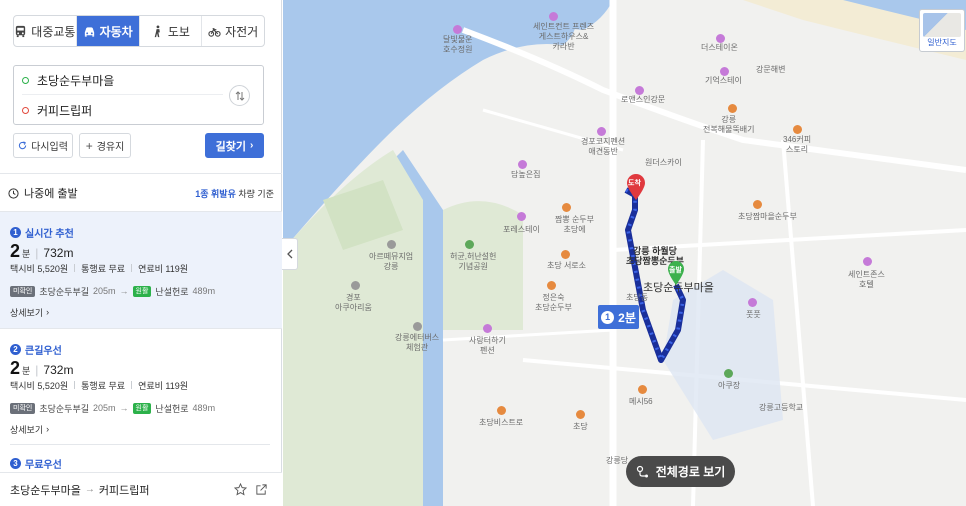  Describe the element at coordinates (122, 80) in the screenshot. I see `start-field: 초당순두부마을` at that location.